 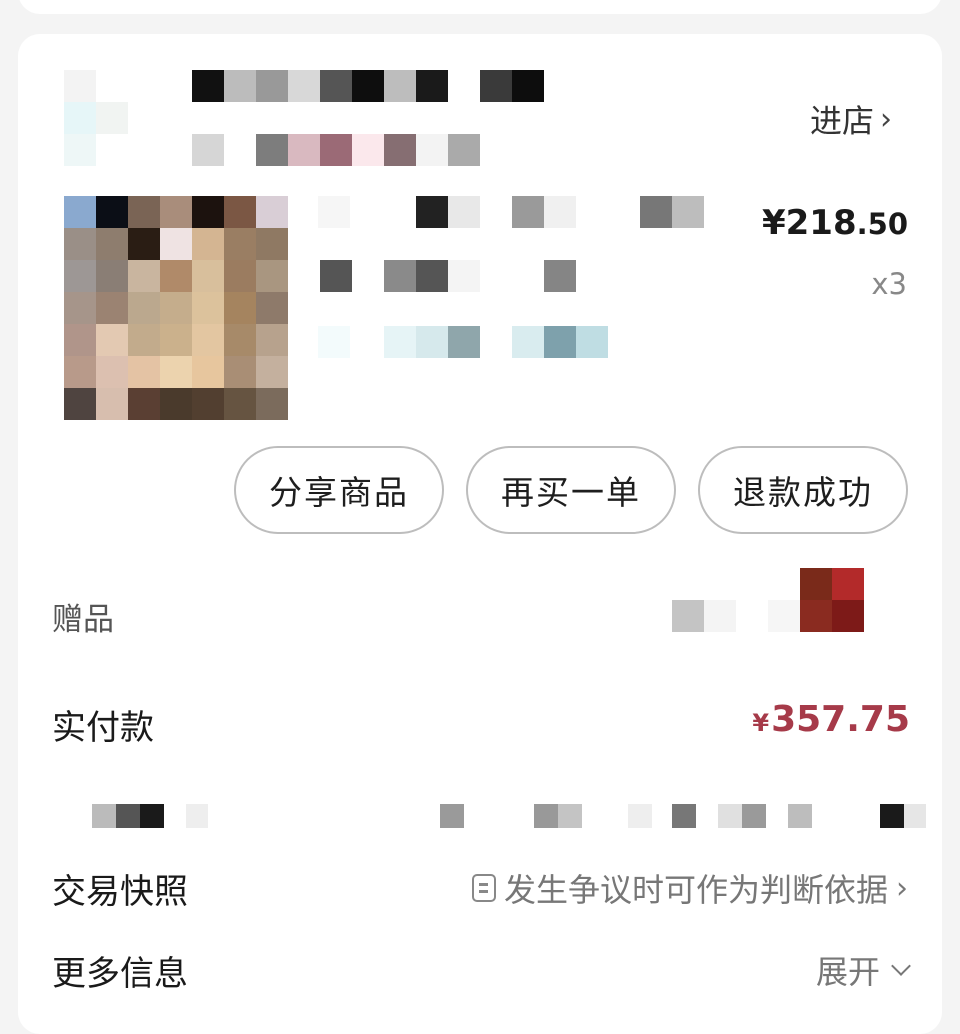 I want to click on order-info-redacted, so click(x=480, y=816).